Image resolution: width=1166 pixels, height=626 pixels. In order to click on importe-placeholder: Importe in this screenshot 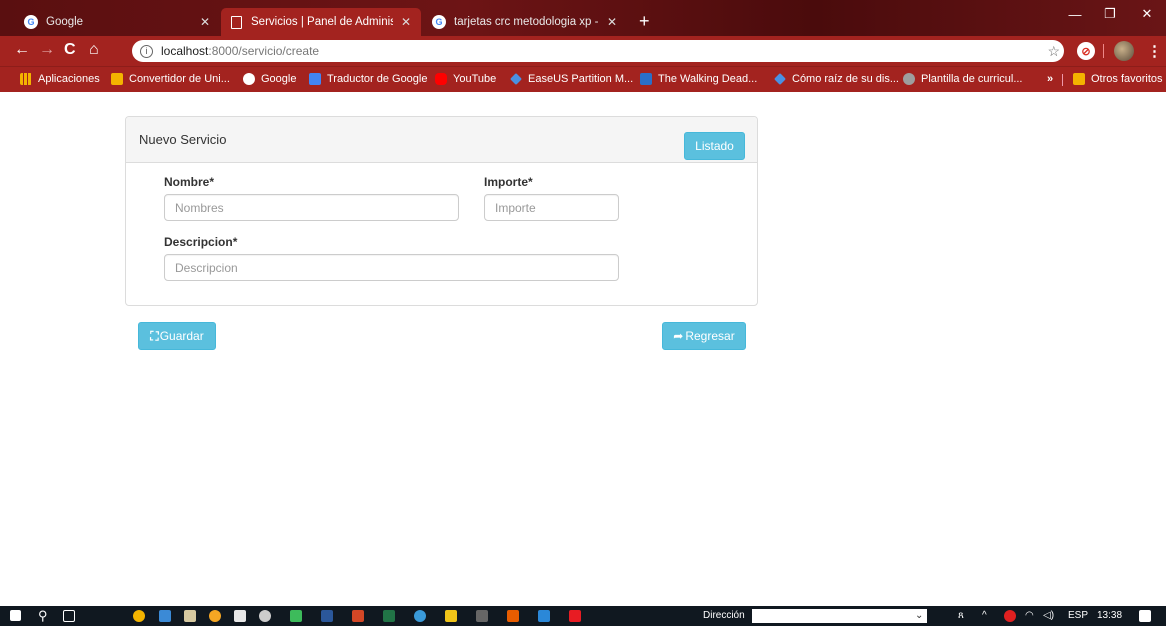, I will do `click(515, 207)`.